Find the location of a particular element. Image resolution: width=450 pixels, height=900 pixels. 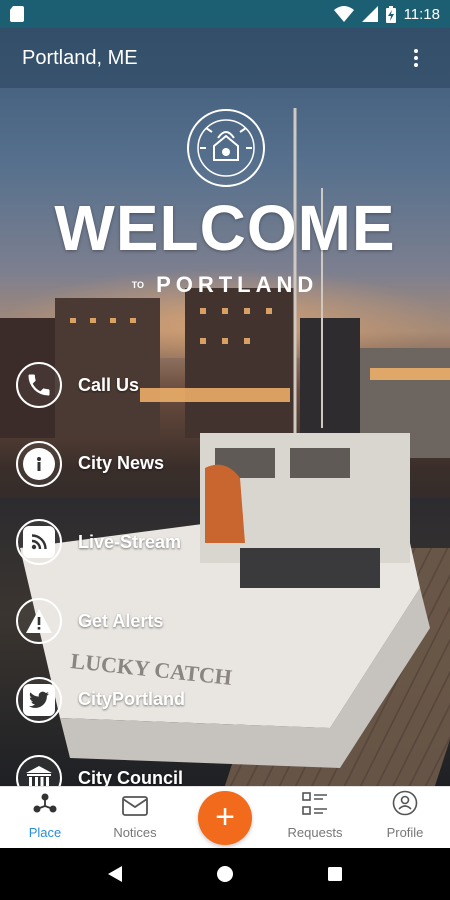

call-us-button: Call Us is located at coordinates (100, 385).